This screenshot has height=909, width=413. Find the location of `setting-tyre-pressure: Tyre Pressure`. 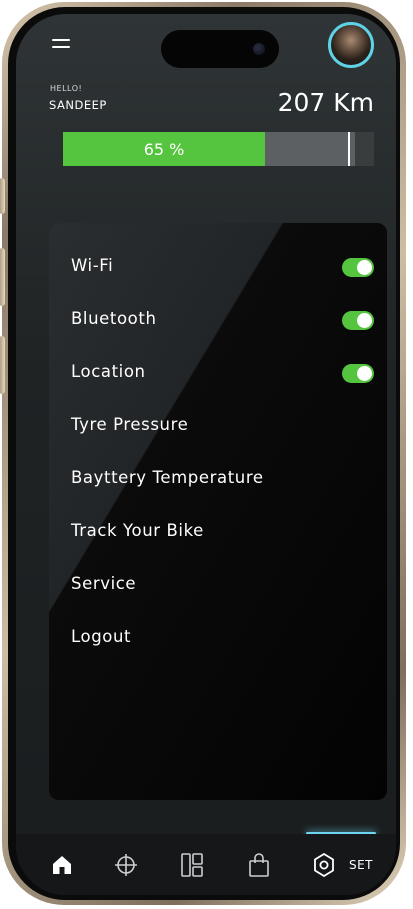

setting-tyre-pressure: Tyre Pressure is located at coordinates (218, 425).